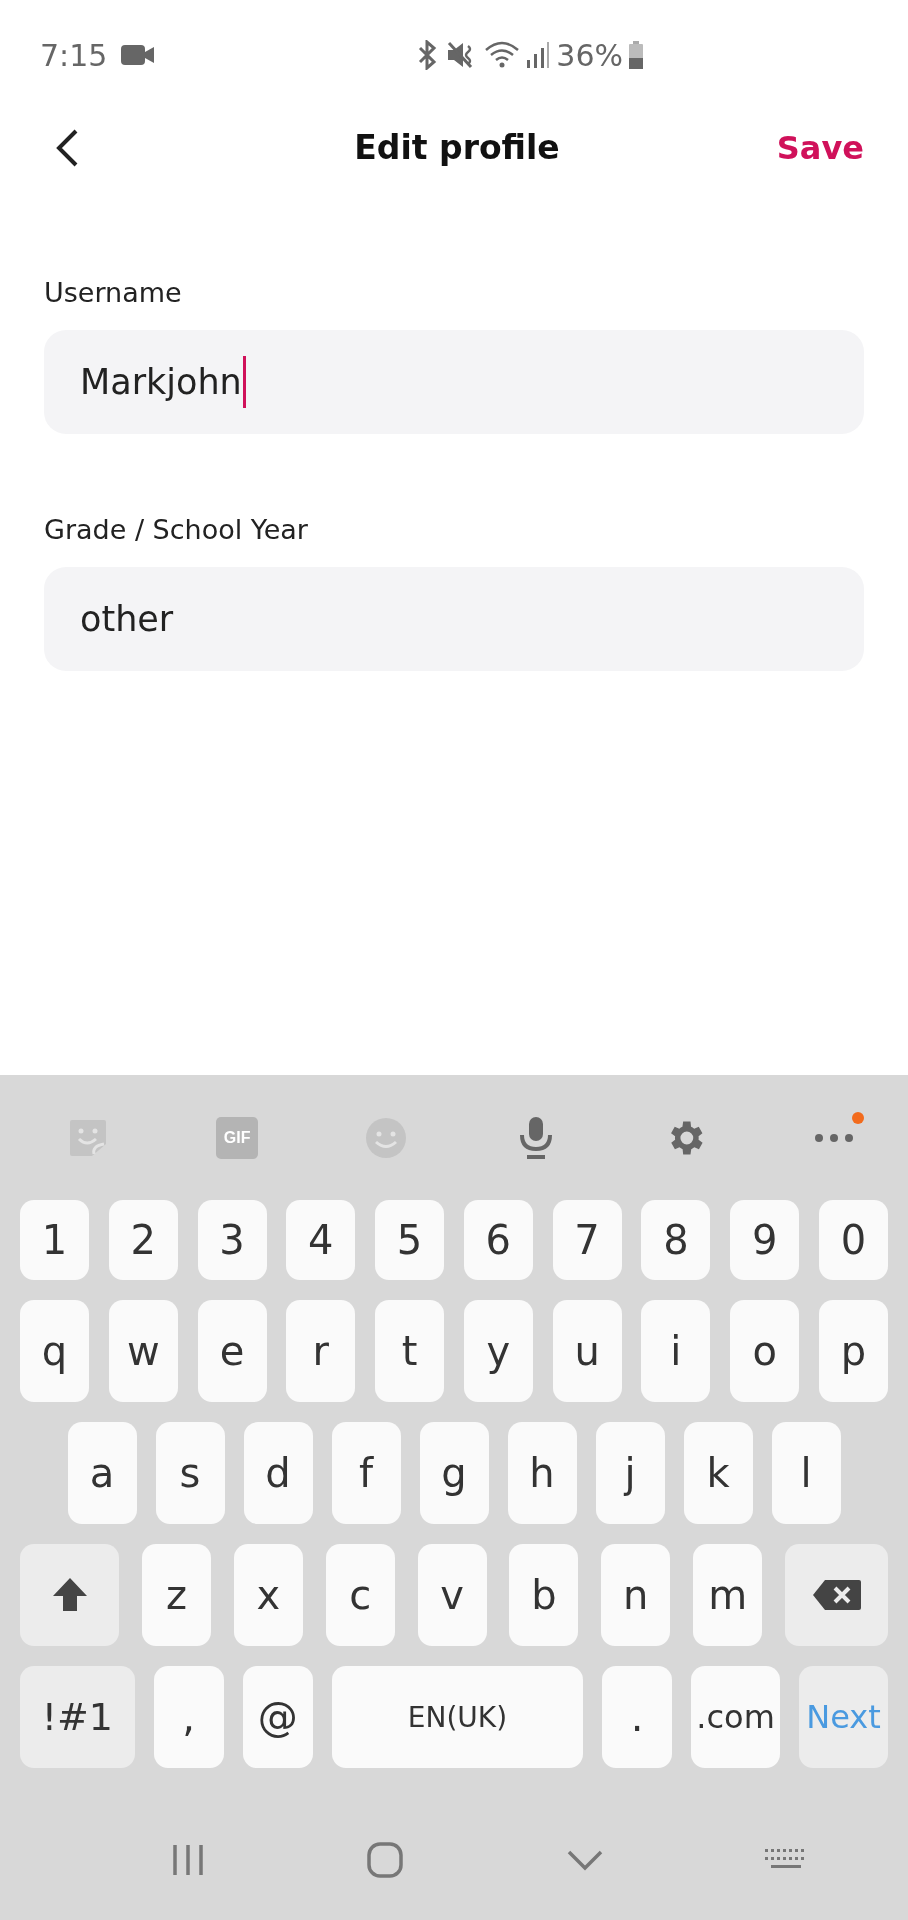  I want to click on field-label: Username, so click(113, 292).